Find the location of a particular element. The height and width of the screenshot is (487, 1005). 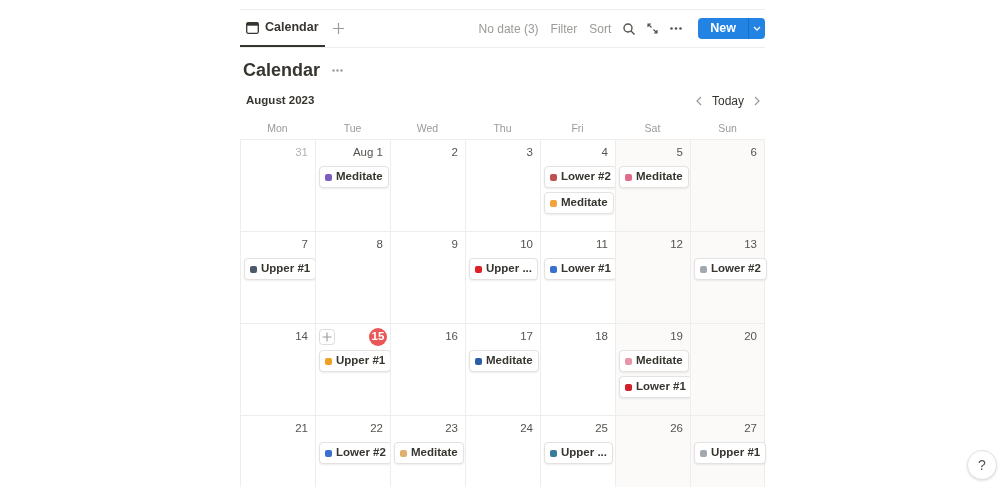

chevron-left-icon is located at coordinates (698, 101).